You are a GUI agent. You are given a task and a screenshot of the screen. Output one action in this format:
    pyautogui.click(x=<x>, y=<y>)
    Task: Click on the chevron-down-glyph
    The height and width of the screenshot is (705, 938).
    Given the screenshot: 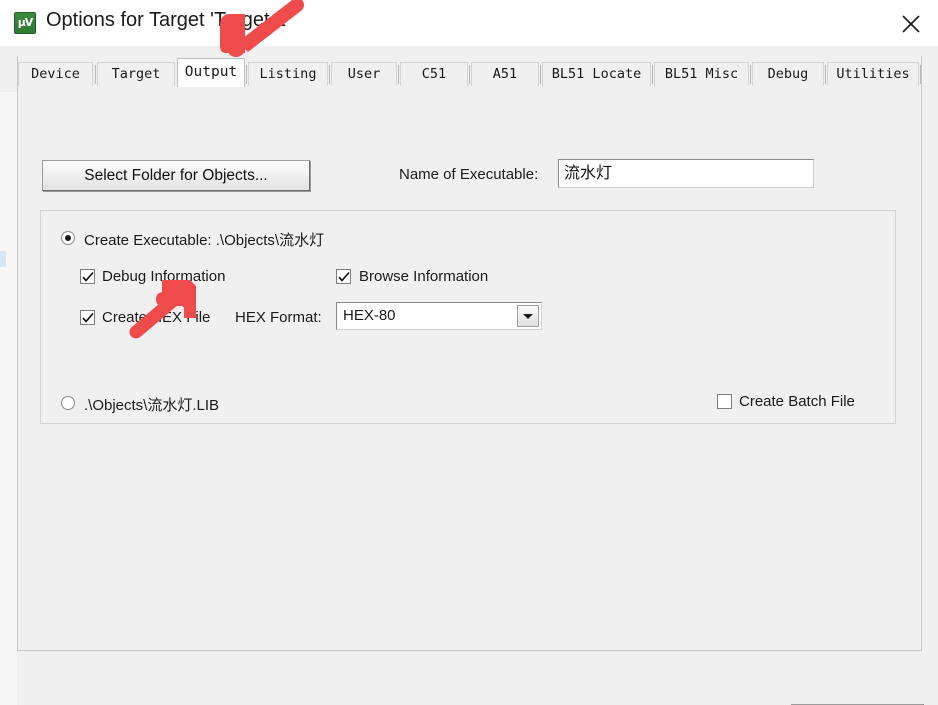 What is the action you would take?
    pyautogui.click(x=528, y=316)
    